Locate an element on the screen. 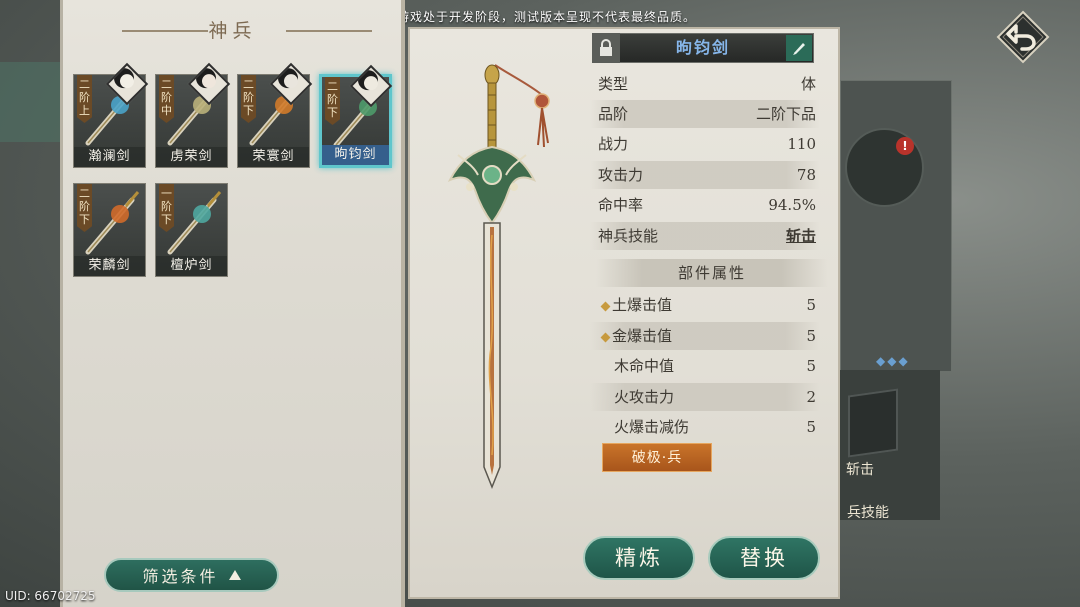 Image resolution: width=1080 pixels, height=607 pixels. weapon-card-name: 瀚澜剑 is located at coordinates (109, 157).